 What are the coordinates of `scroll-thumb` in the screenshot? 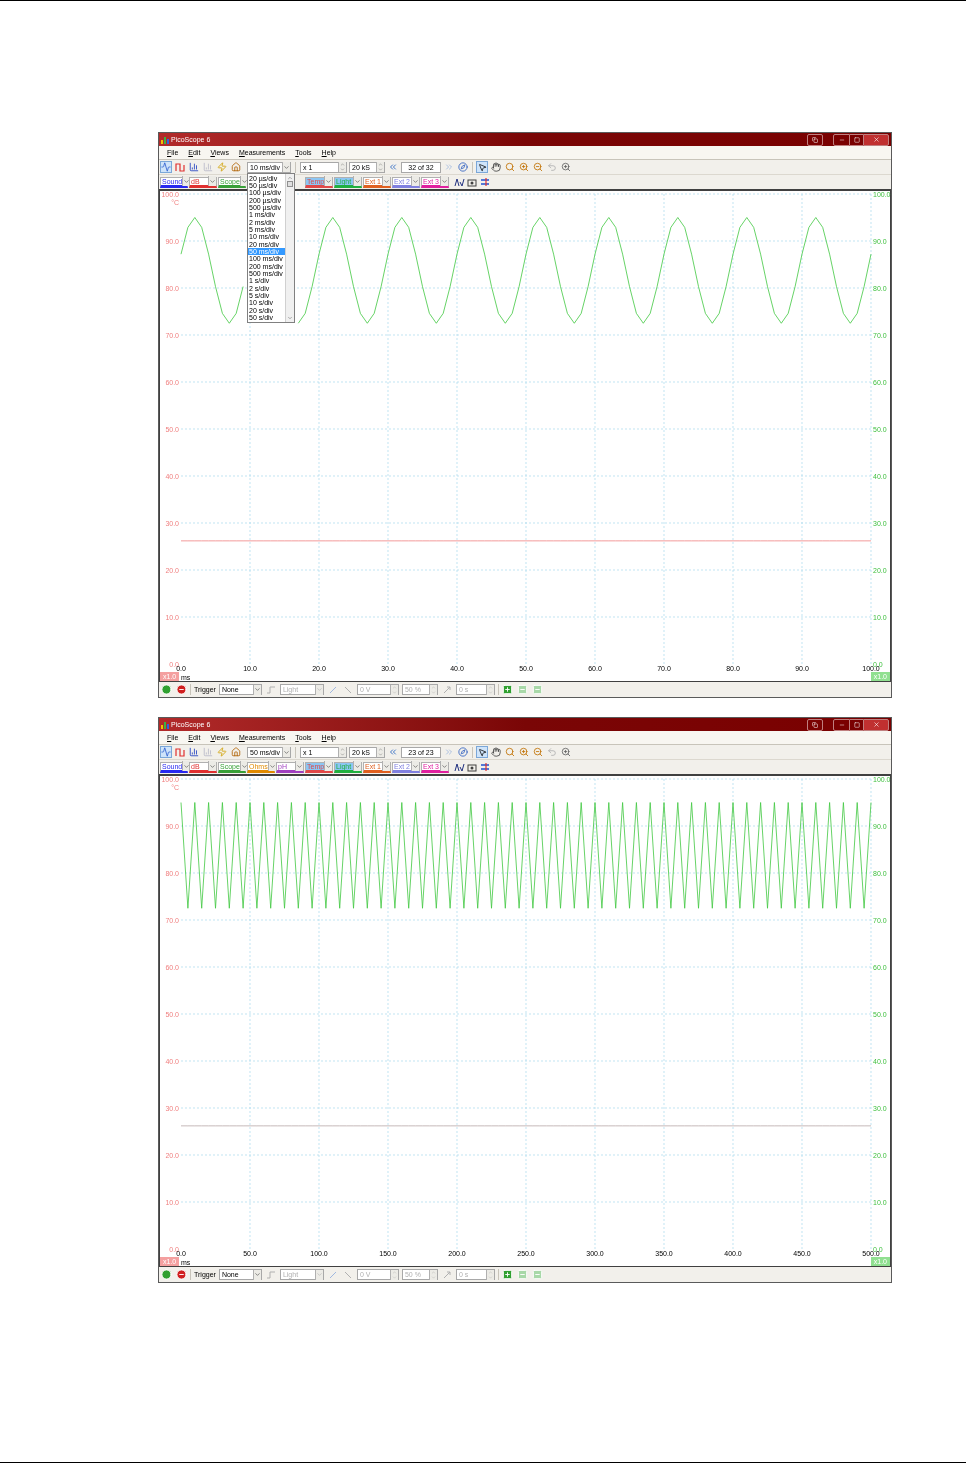 It's located at (290, 183).